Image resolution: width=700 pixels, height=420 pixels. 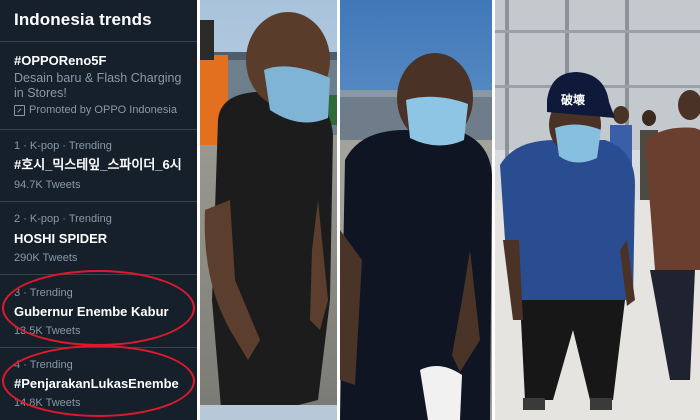 I want to click on trend-meta: 1 · K-pop · Trending, so click(x=63, y=146).